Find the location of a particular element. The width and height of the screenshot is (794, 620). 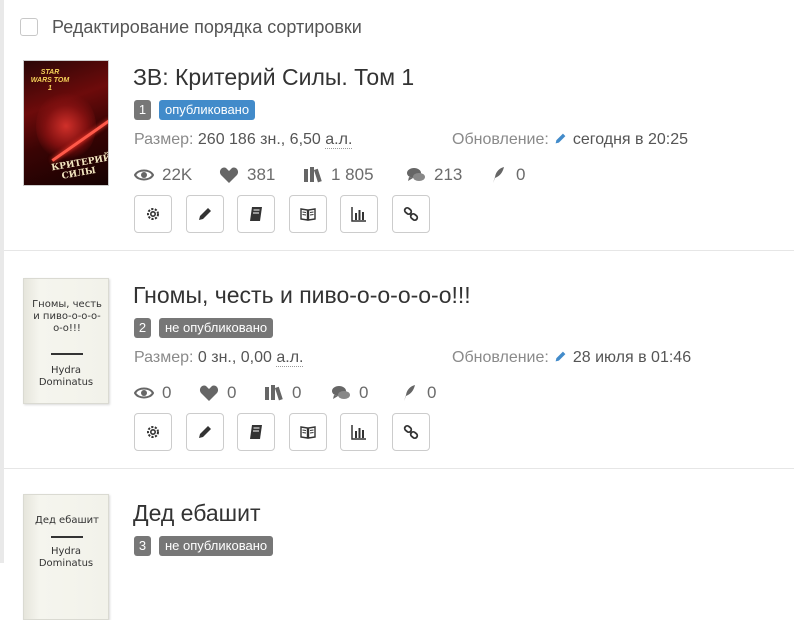

book-title: Дед ебашит is located at coordinates (196, 513).